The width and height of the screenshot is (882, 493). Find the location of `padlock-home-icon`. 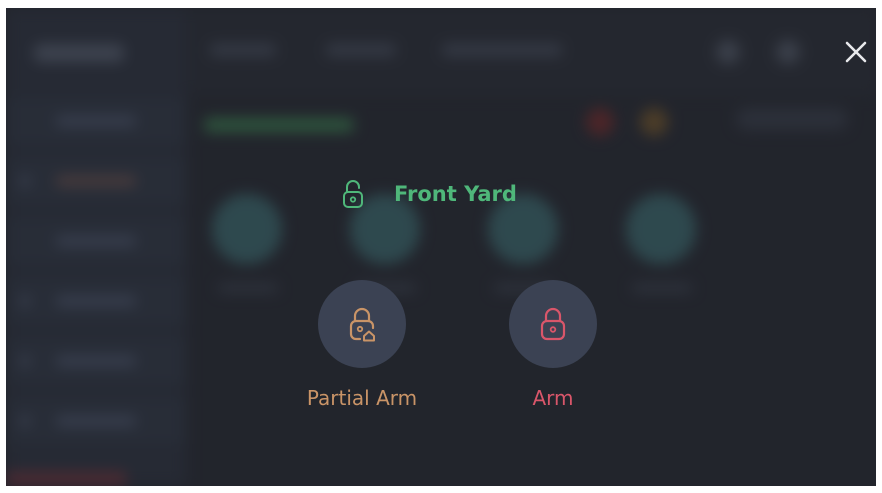

padlock-home-icon is located at coordinates (362, 324).